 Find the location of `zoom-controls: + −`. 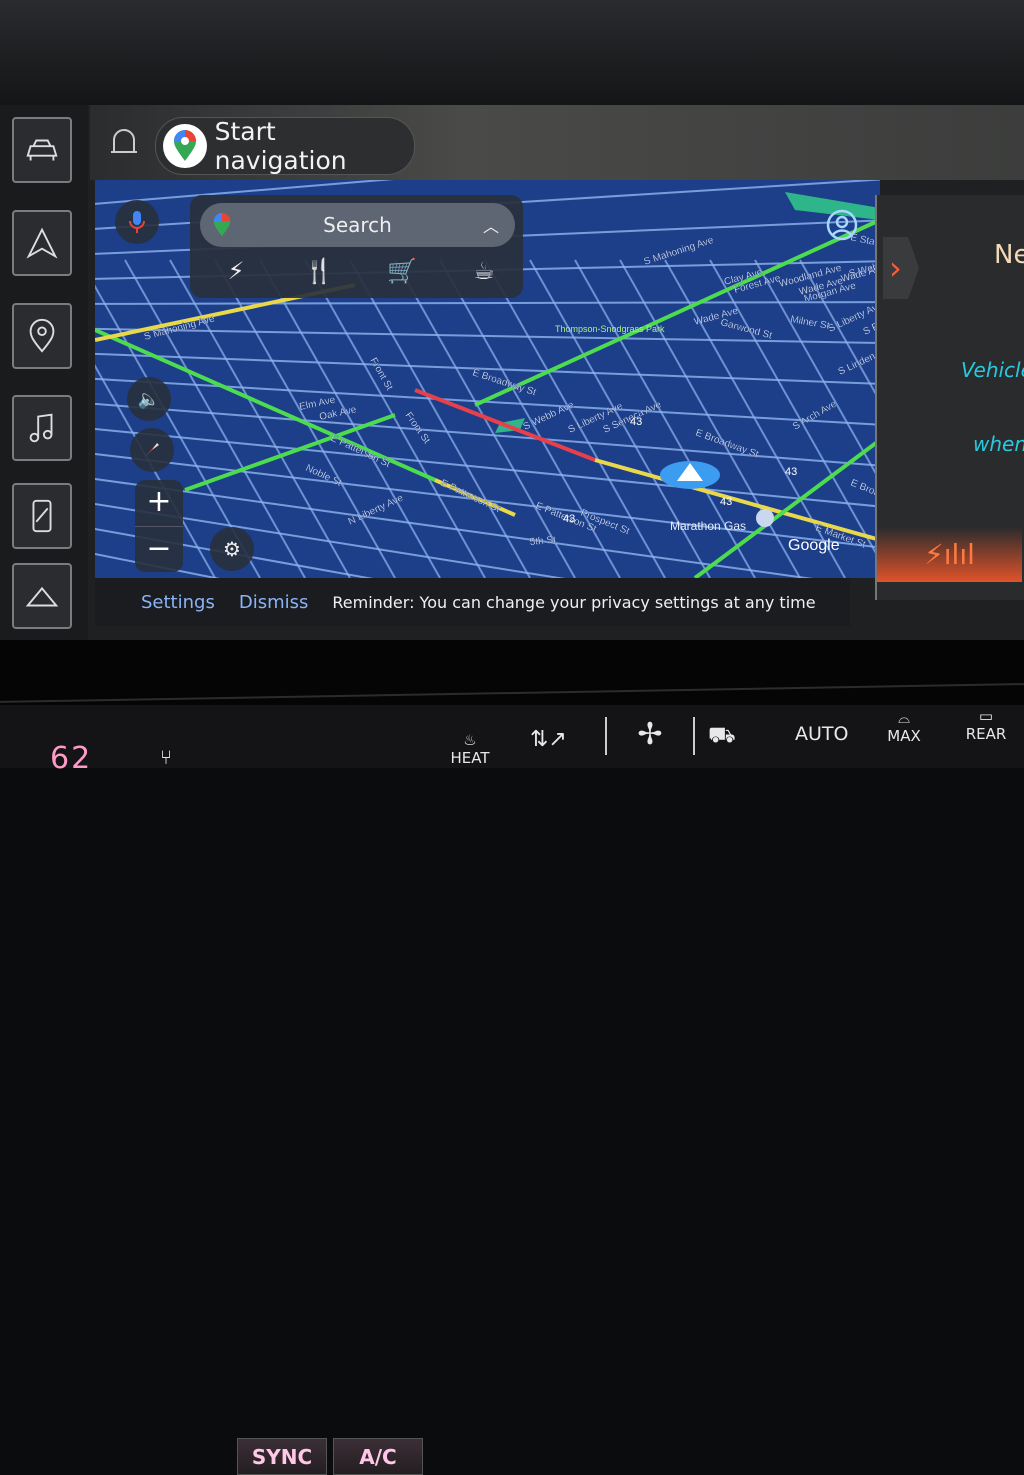

zoom-controls: + − is located at coordinates (159, 526).